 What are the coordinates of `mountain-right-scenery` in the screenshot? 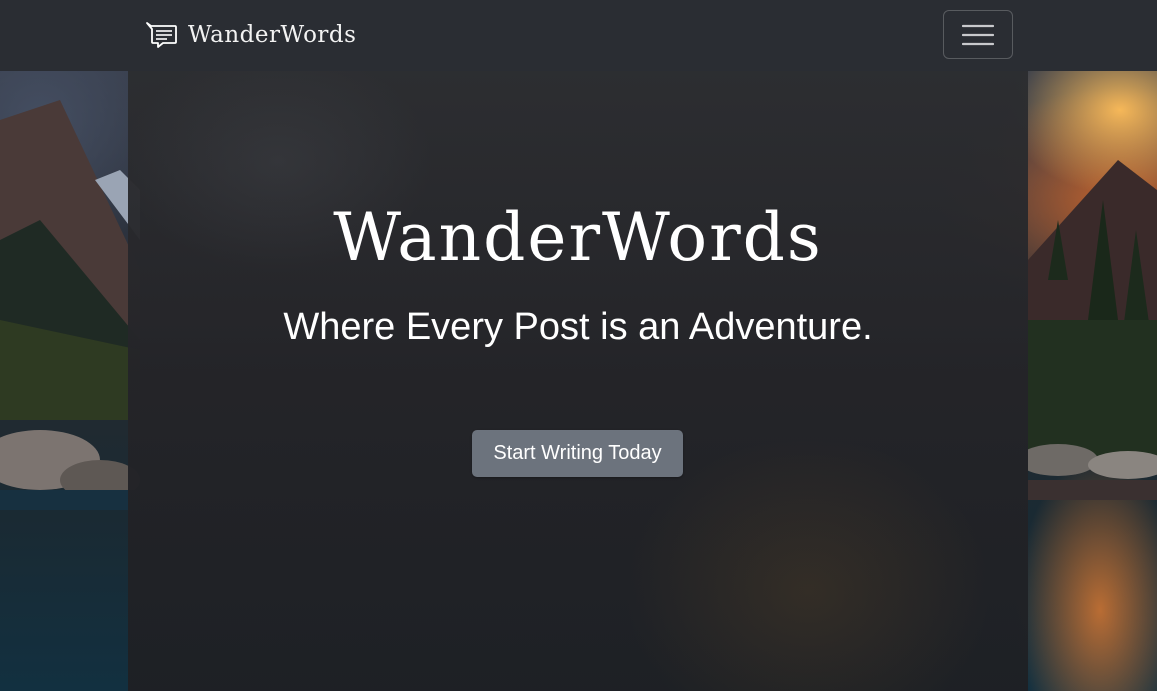 It's located at (1092, 310).